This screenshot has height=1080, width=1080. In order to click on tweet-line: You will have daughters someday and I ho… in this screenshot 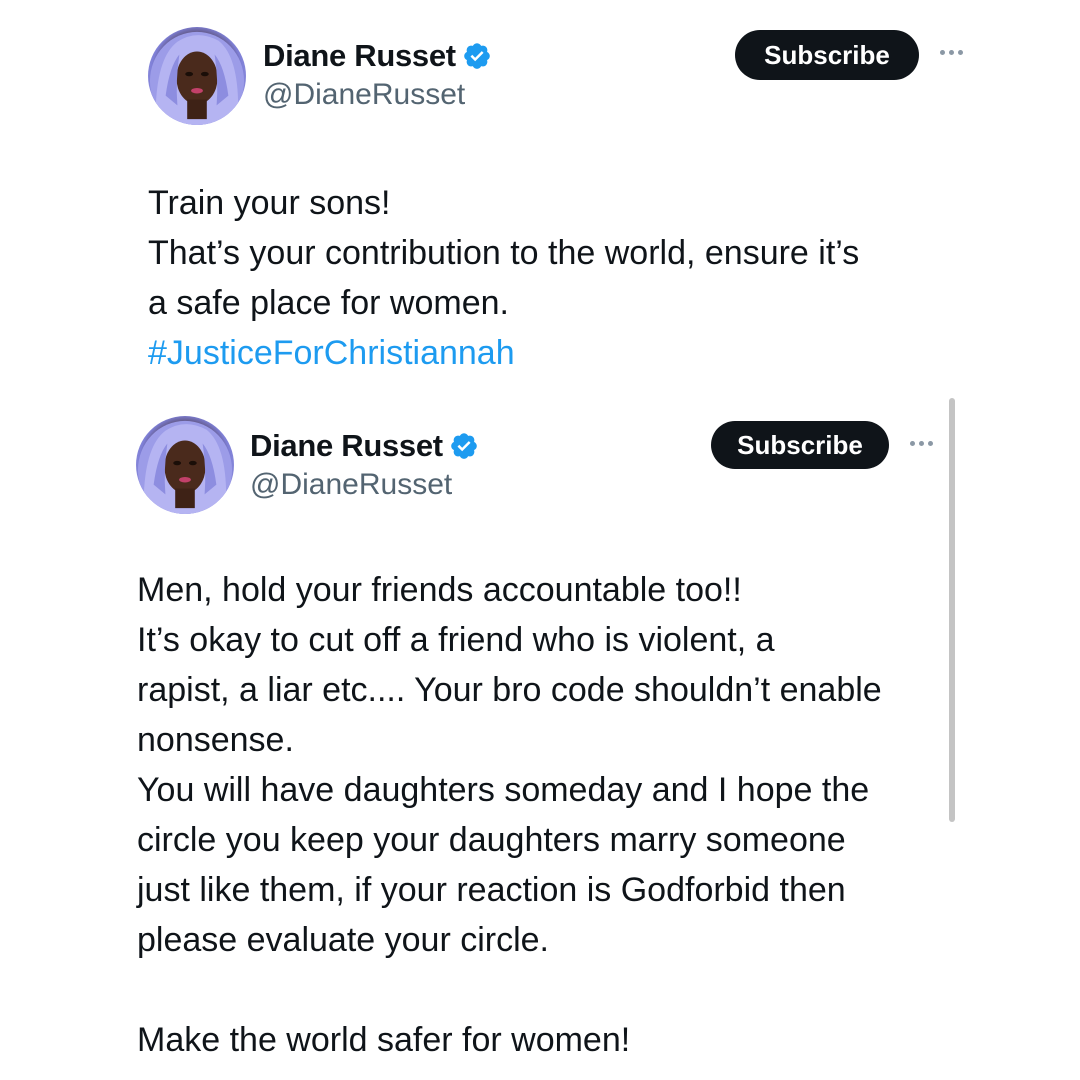, I will do `click(503, 790)`.